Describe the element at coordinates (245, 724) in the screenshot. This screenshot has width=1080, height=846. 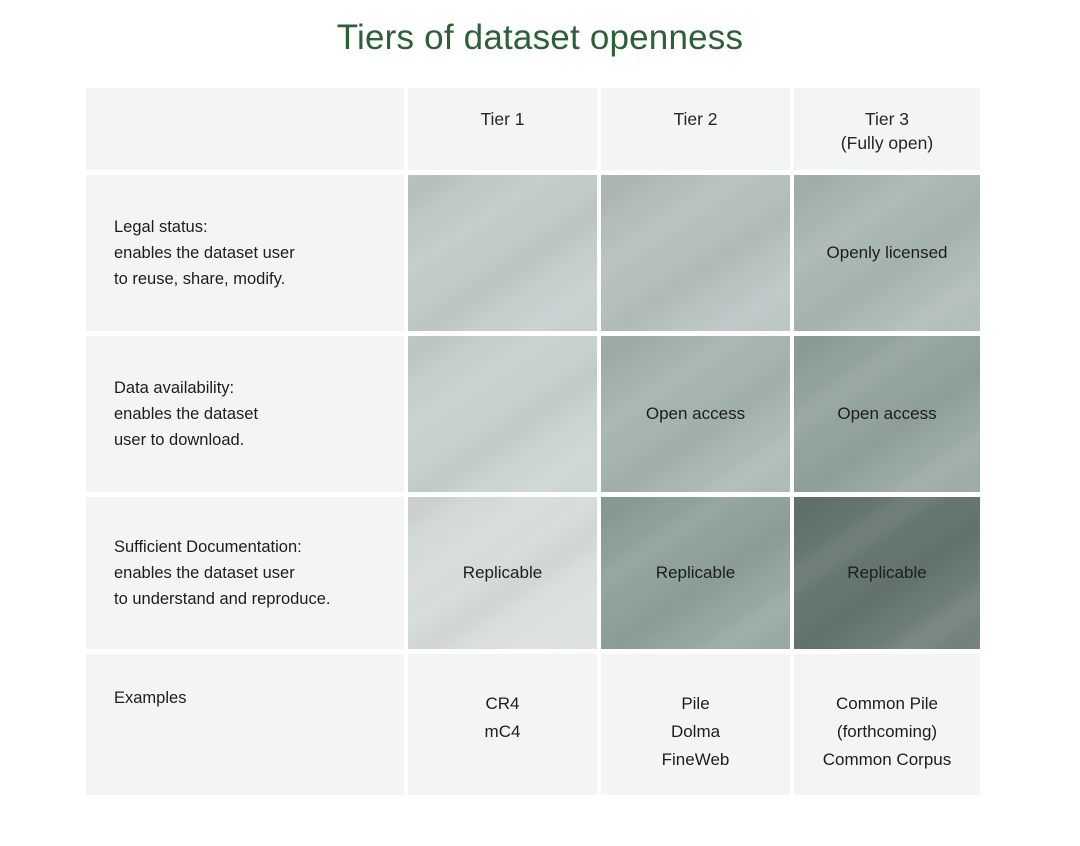
I see `row-header-examples: Examples` at that location.